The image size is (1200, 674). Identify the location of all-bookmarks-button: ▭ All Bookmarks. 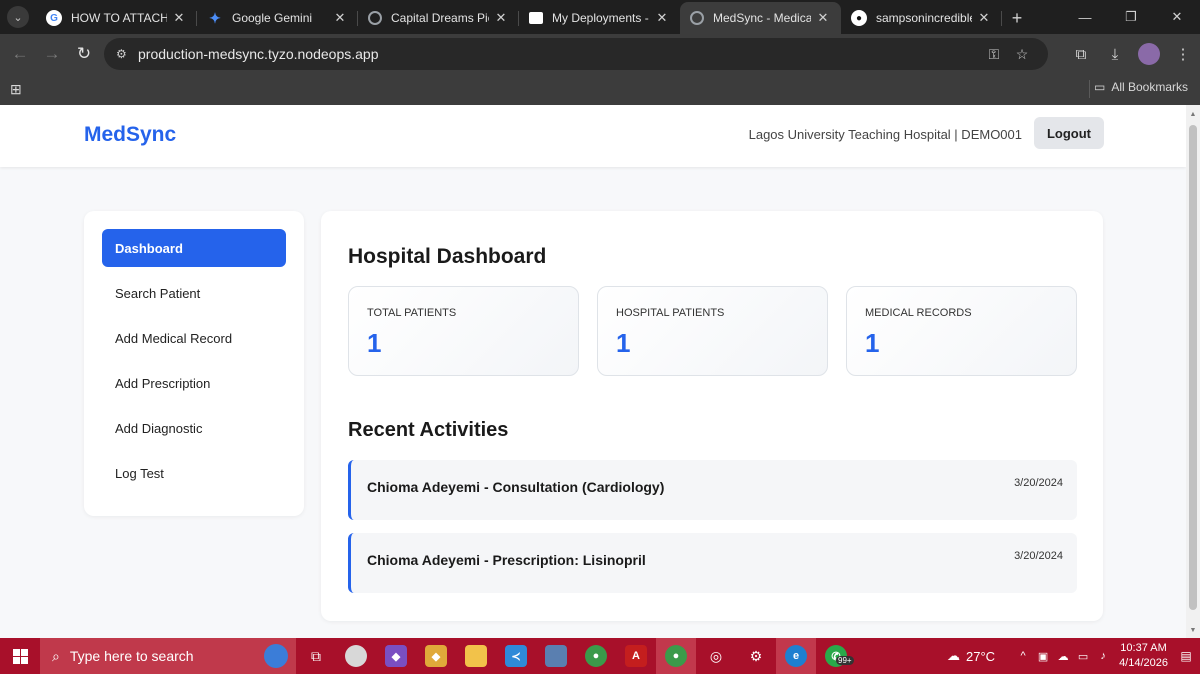
(1141, 87).